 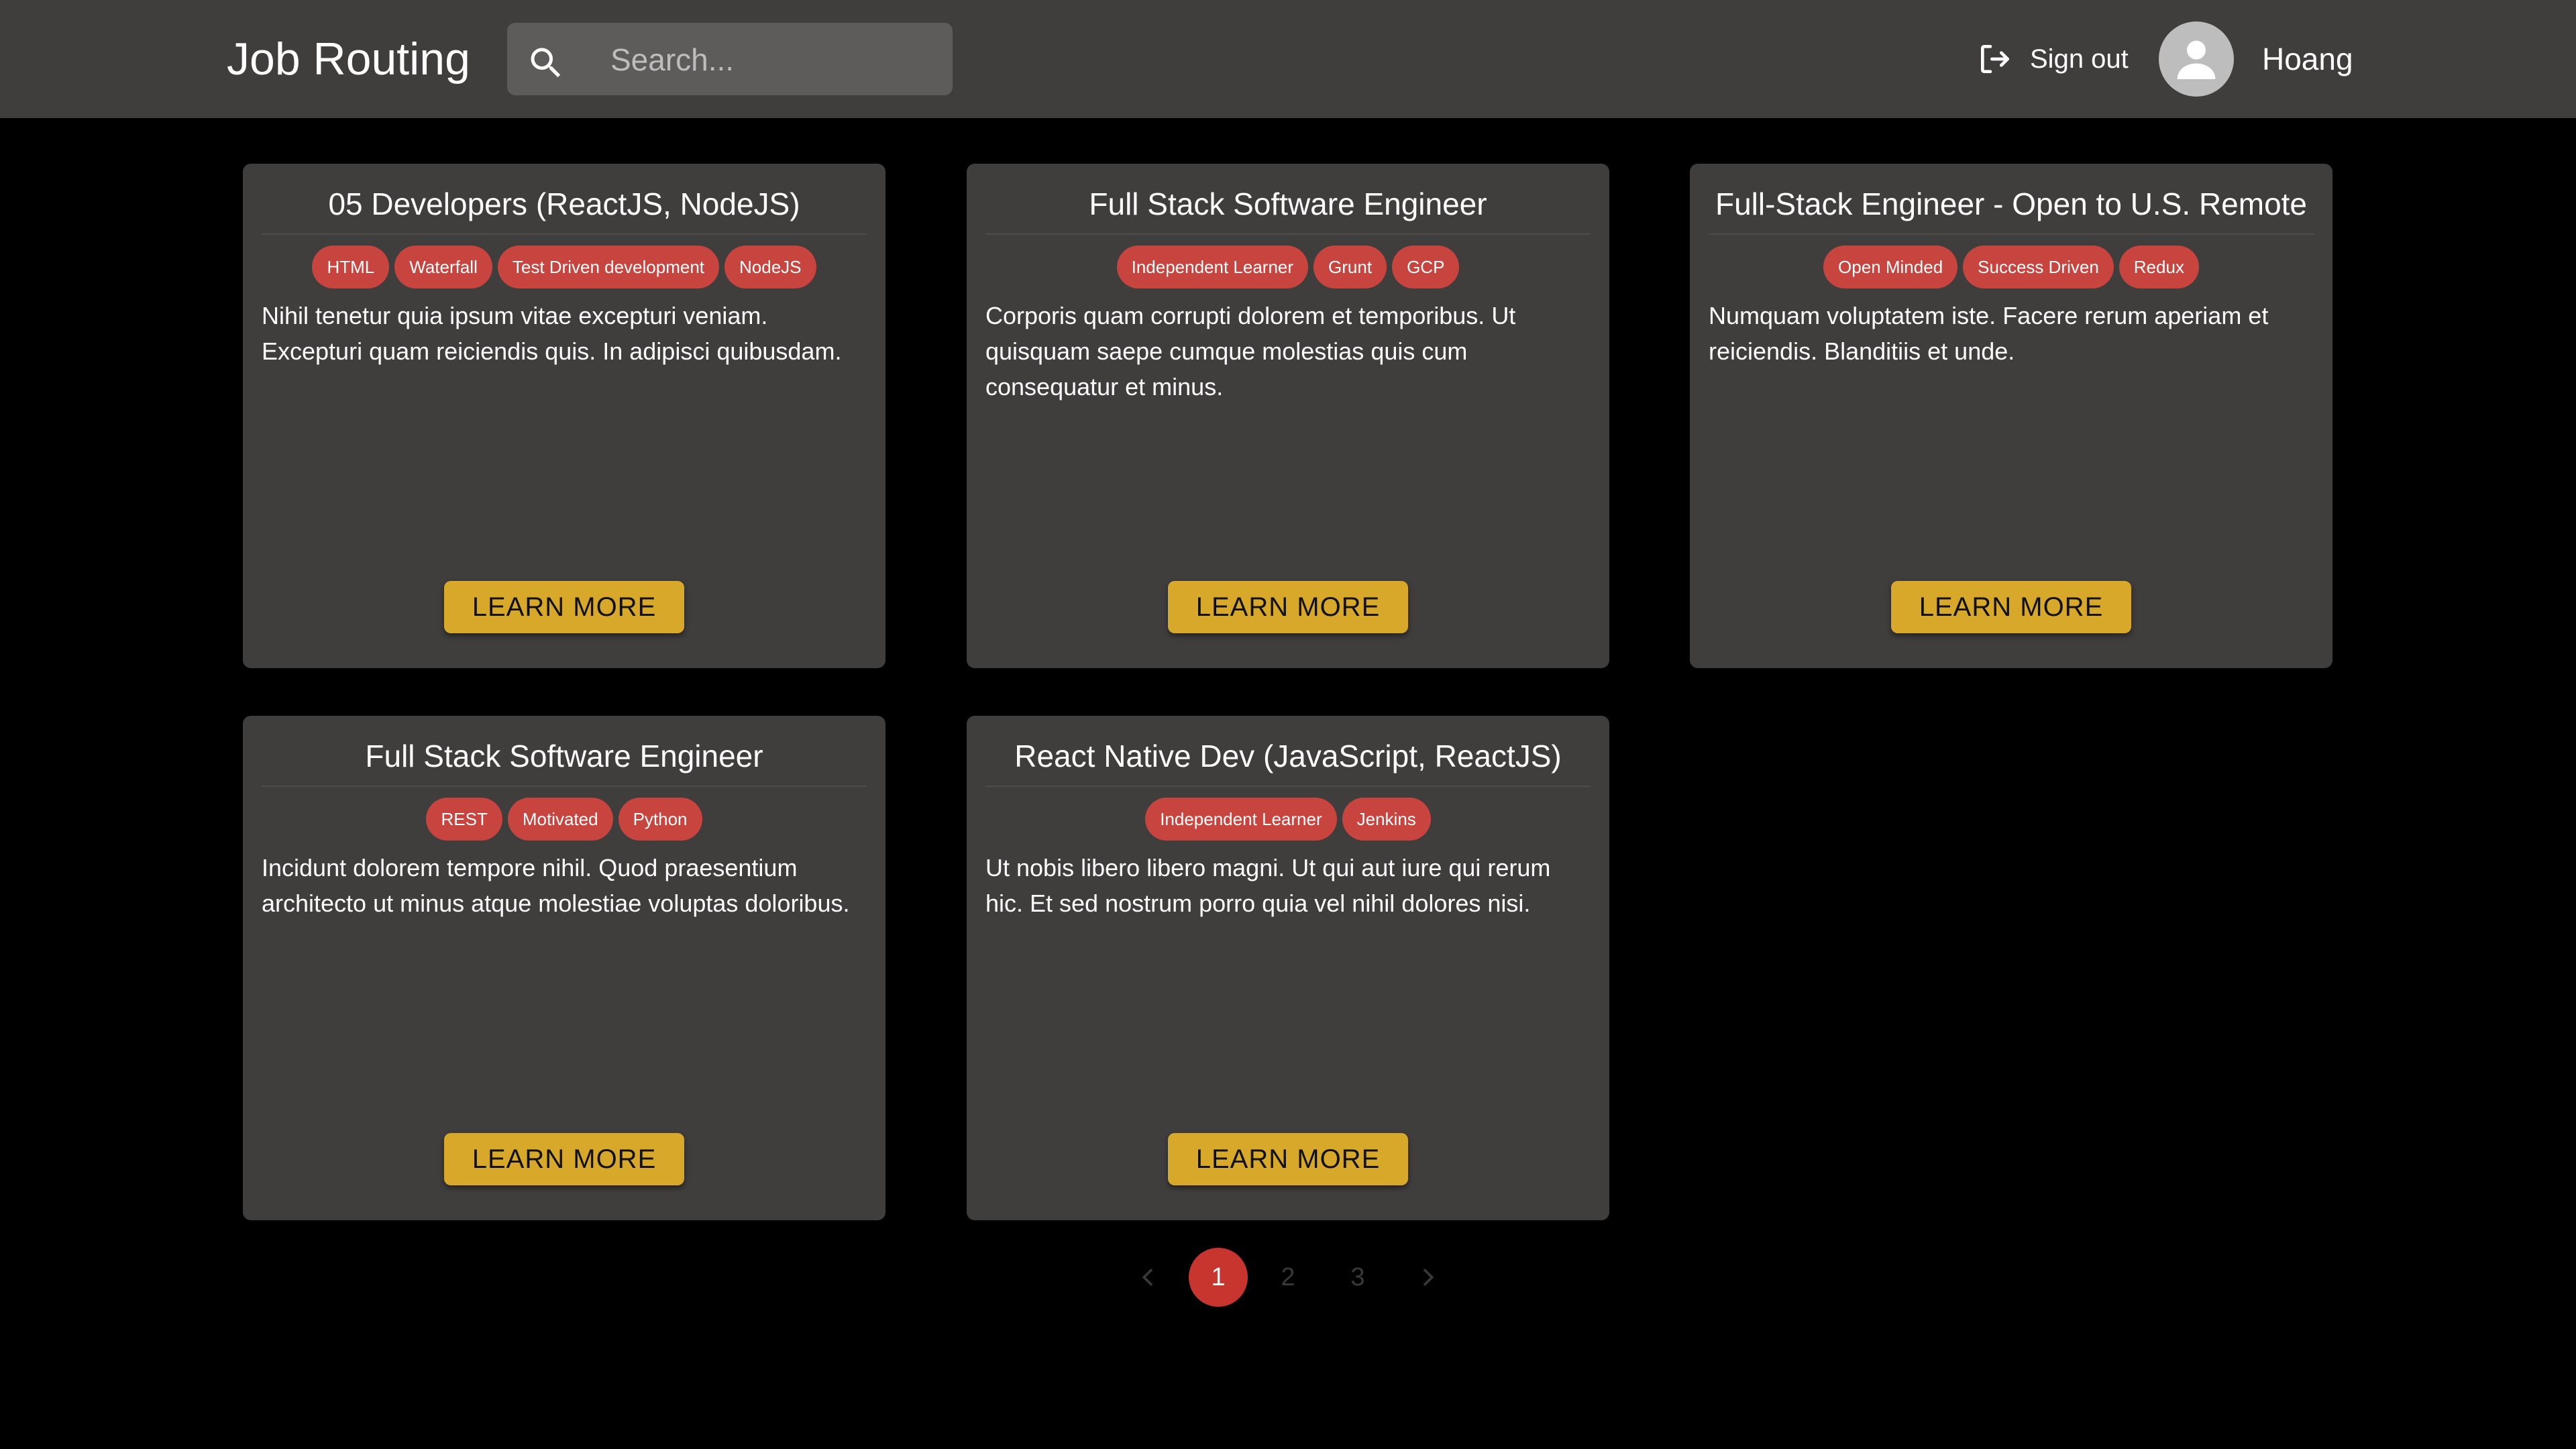 What do you see at coordinates (348, 59) in the screenshot?
I see `app-title: Job Routing` at bounding box center [348, 59].